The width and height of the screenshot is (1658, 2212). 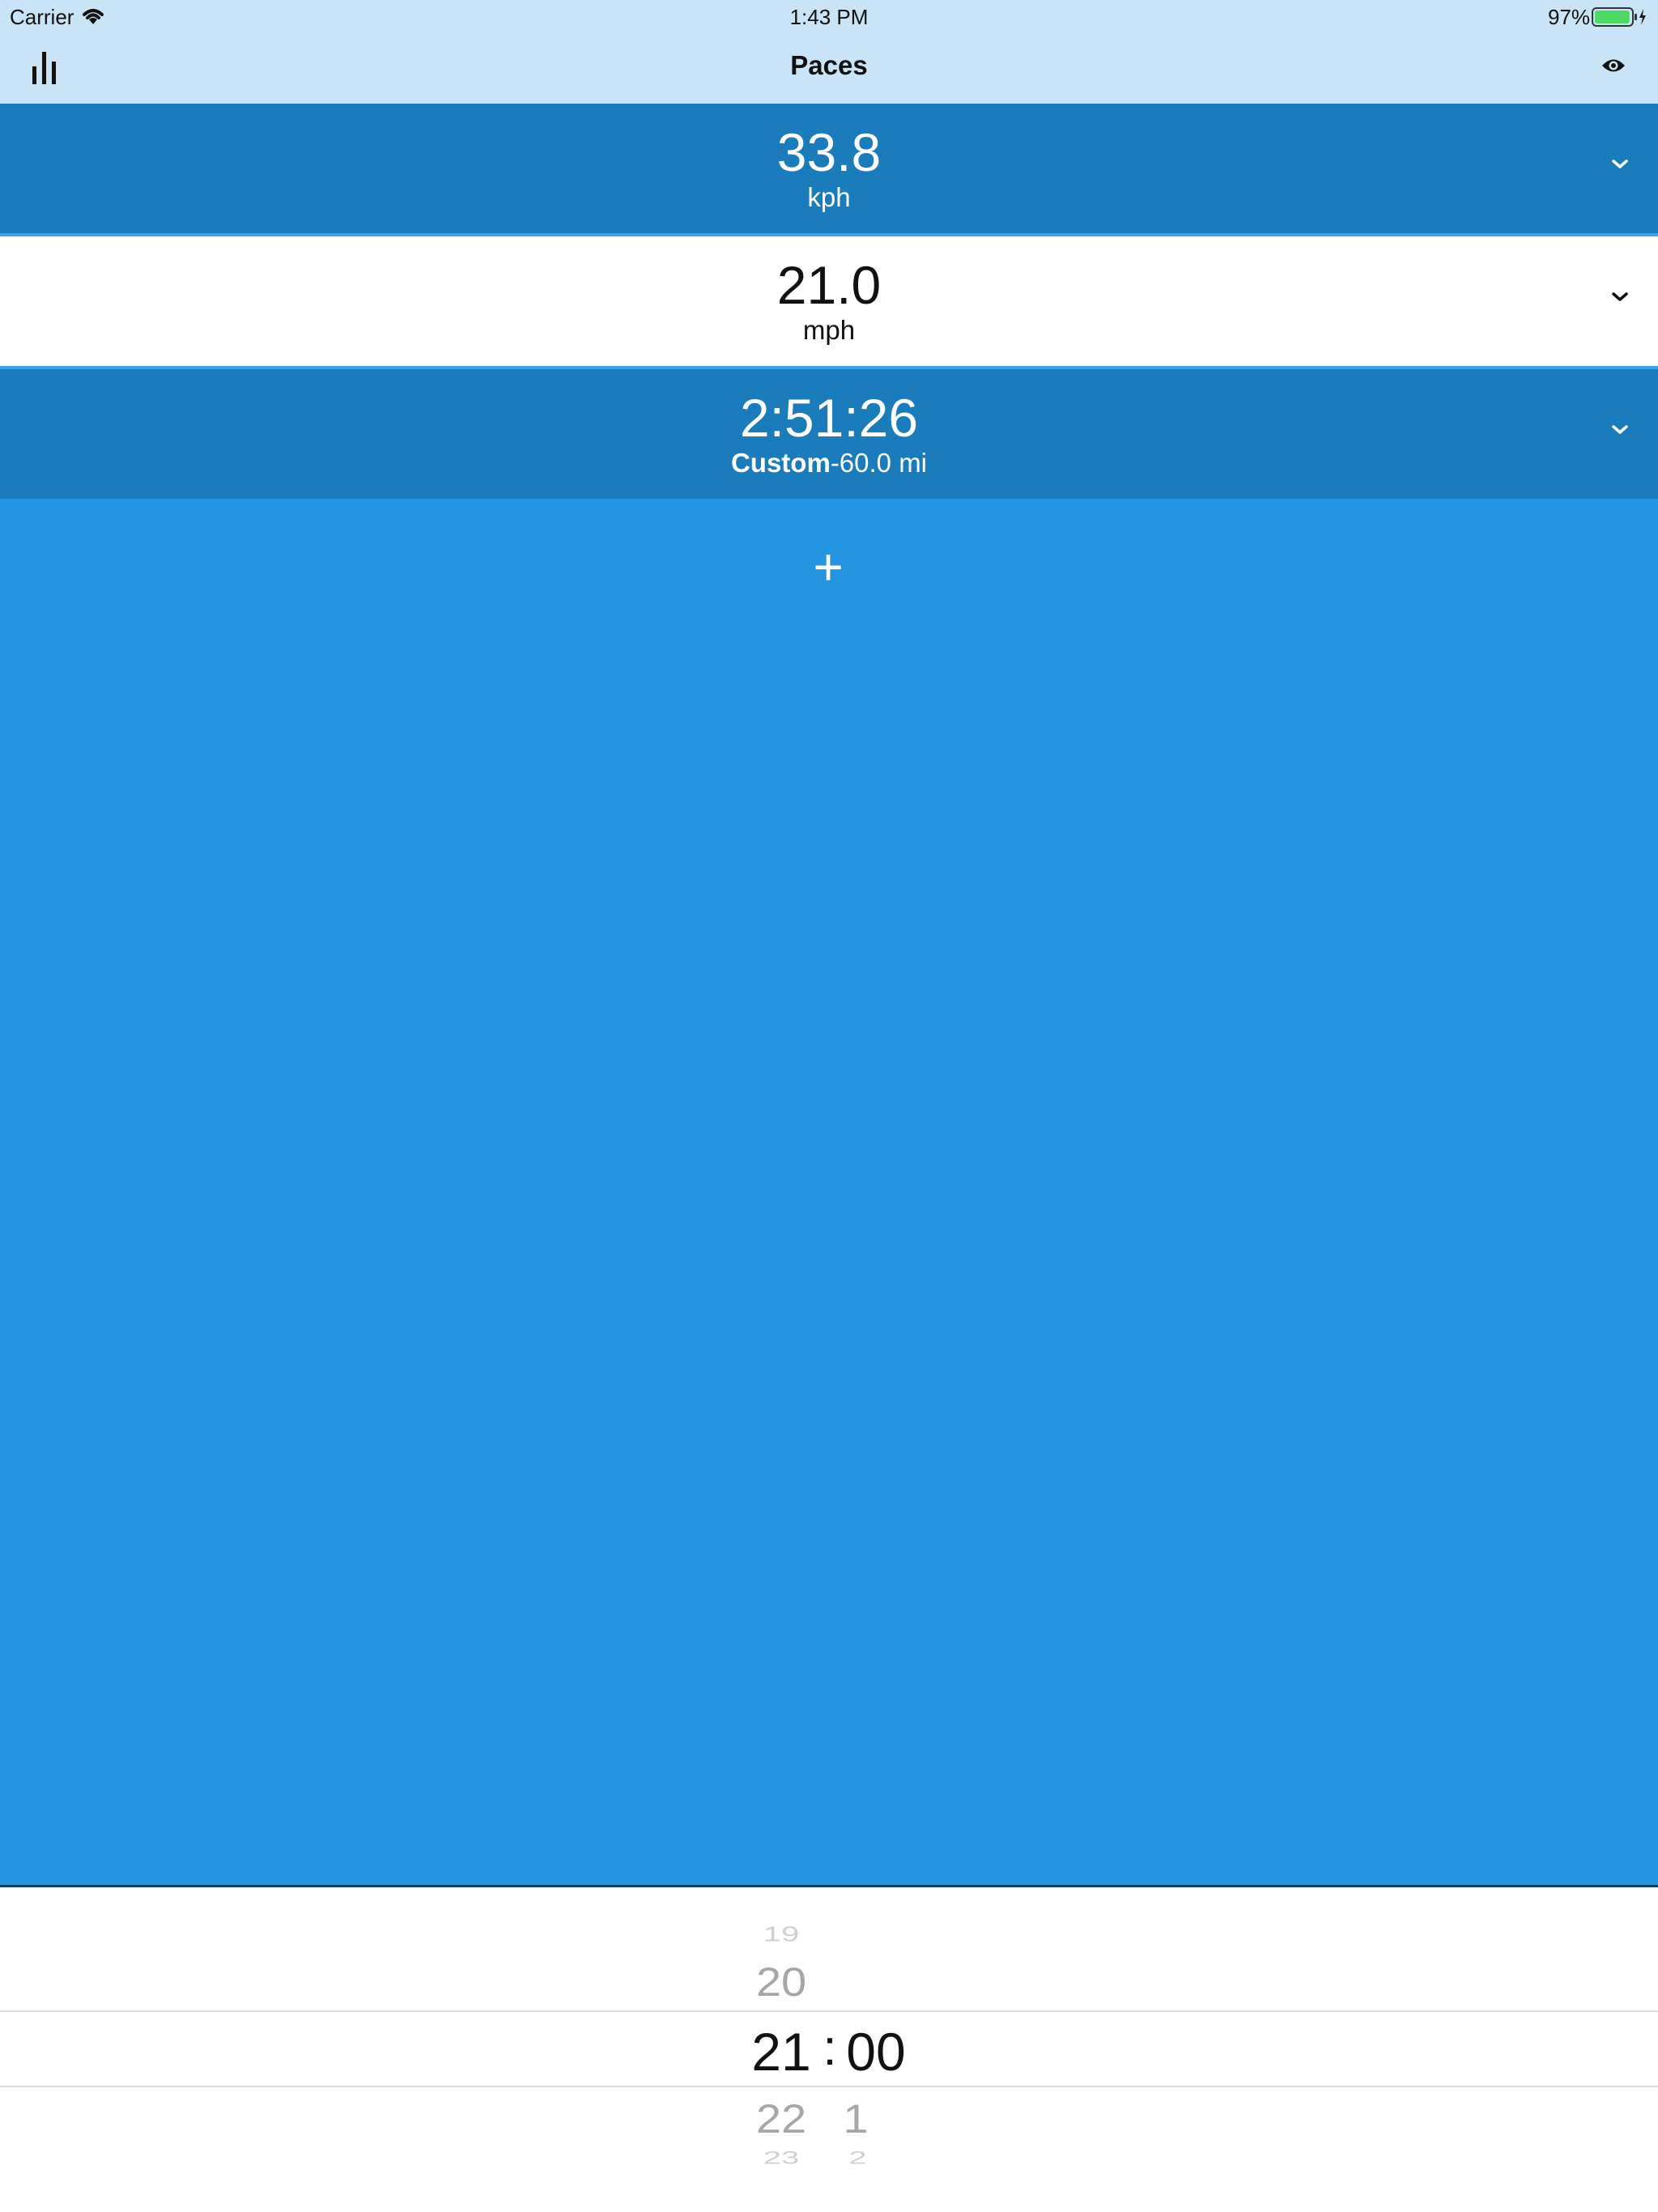 I want to click on pace-row-custom: 2:51:26 Custom-60.0 mi, so click(x=829, y=434).